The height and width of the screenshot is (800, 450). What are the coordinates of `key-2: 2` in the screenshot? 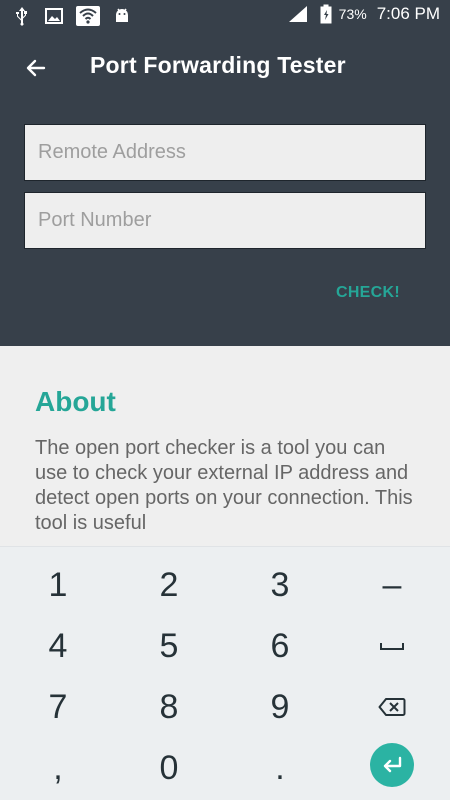 It's located at (169, 585).